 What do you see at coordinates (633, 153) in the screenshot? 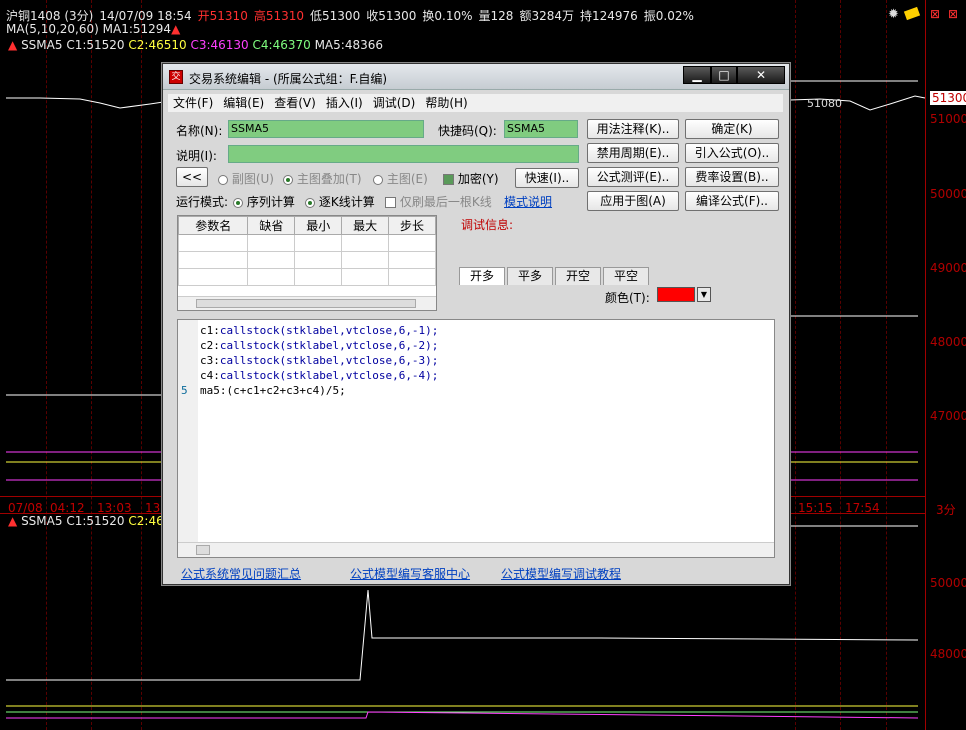
I see `disable-period-button: 禁用周期(E)..` at bounding box center [633, 153].